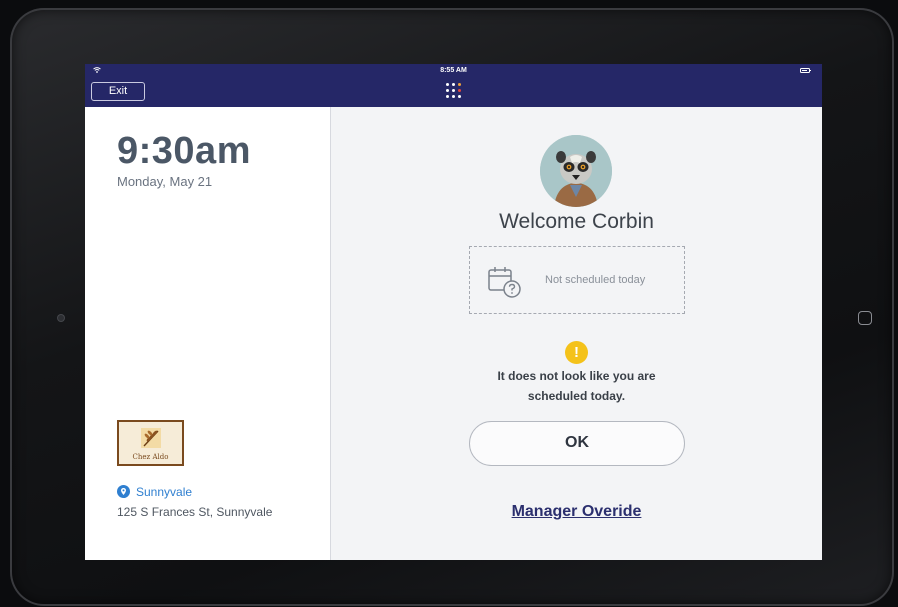 The height and width of the screenshot is (607, 898). I want to click on user-avatar, so click(576, 171).